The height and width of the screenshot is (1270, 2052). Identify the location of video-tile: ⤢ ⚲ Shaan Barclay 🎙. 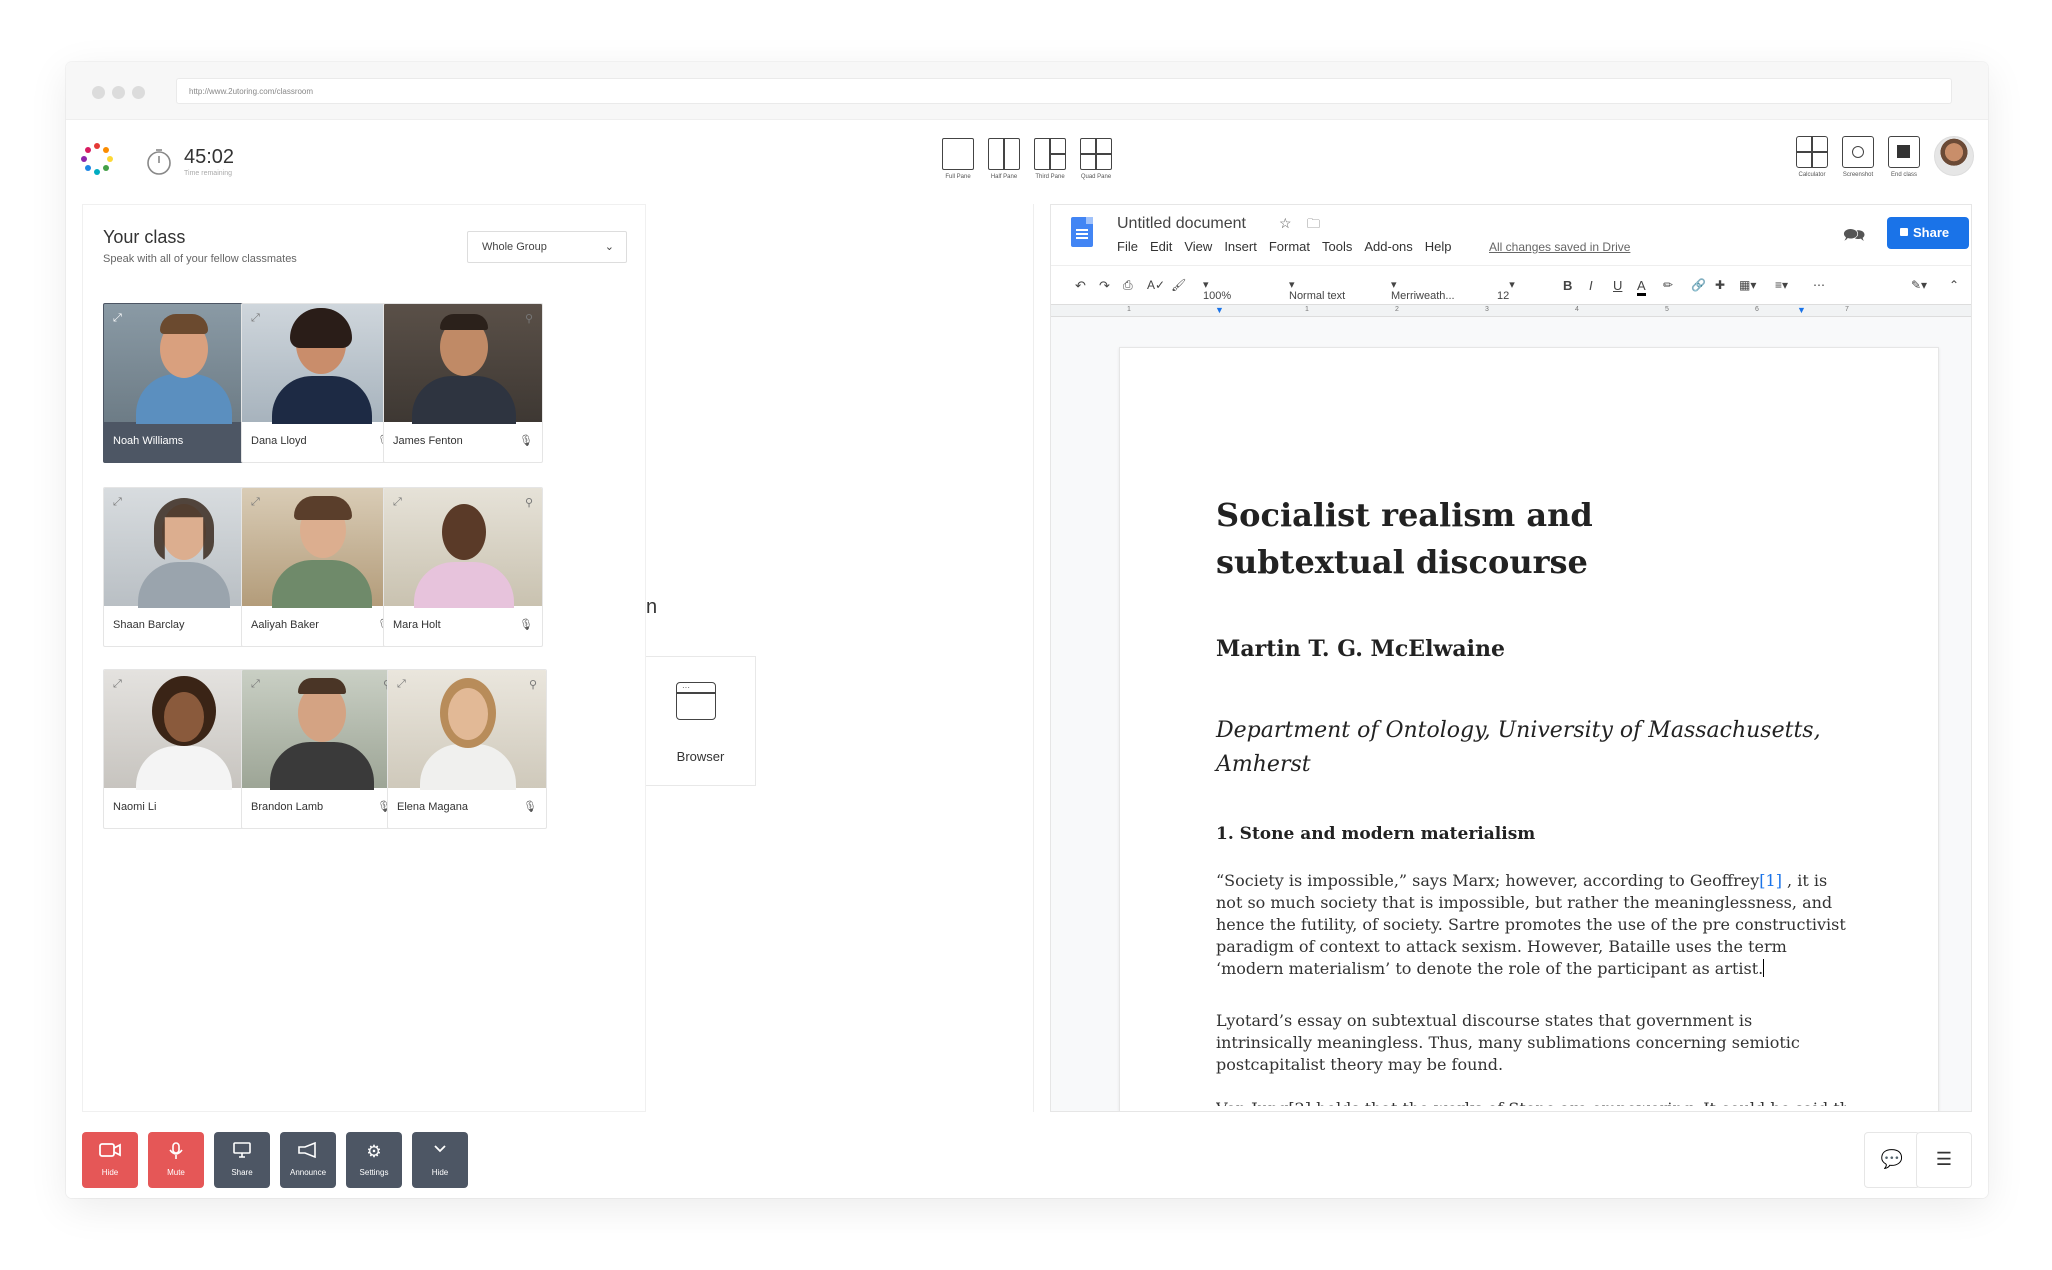
(183, 567).